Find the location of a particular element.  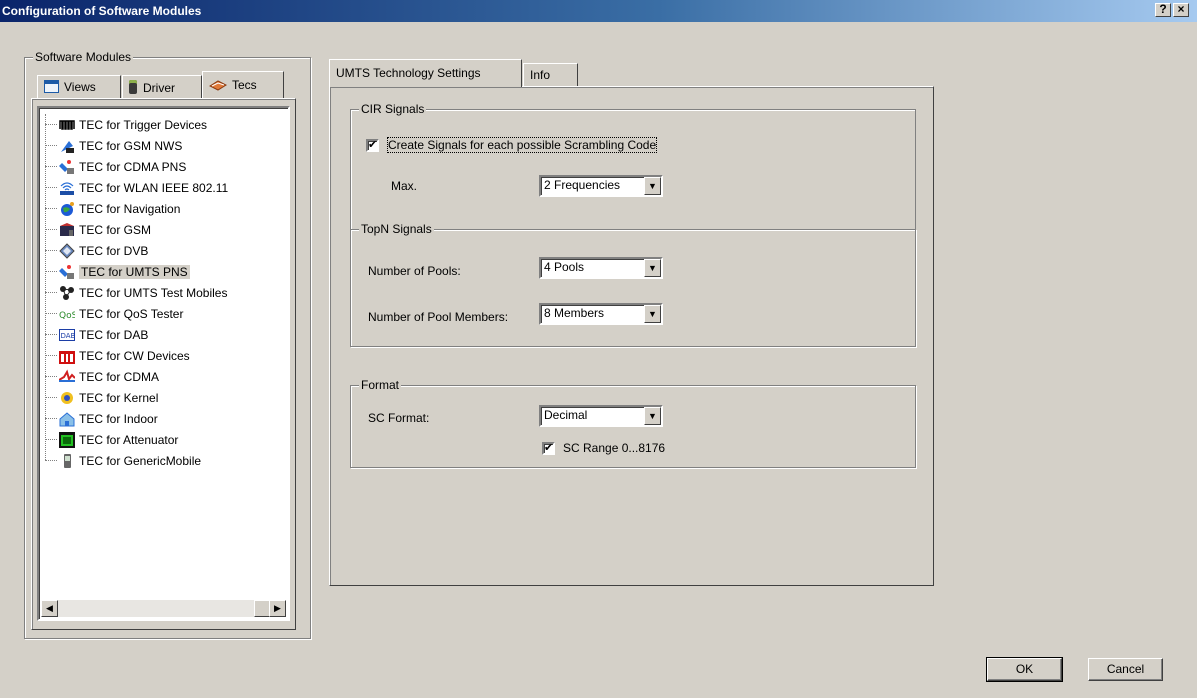

dvb-icon is located at coordinates (67, 250).